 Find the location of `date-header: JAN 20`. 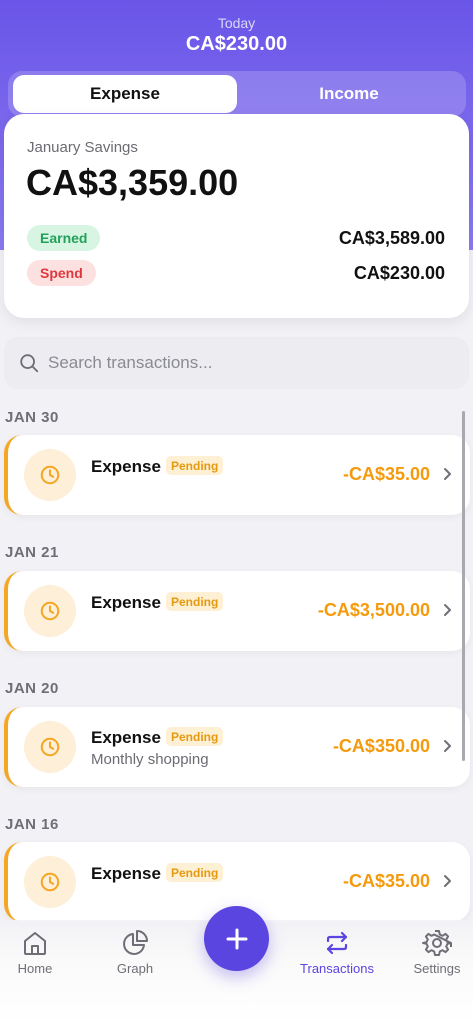

date-header: JAN 20 is located at coordinates (32, 688).